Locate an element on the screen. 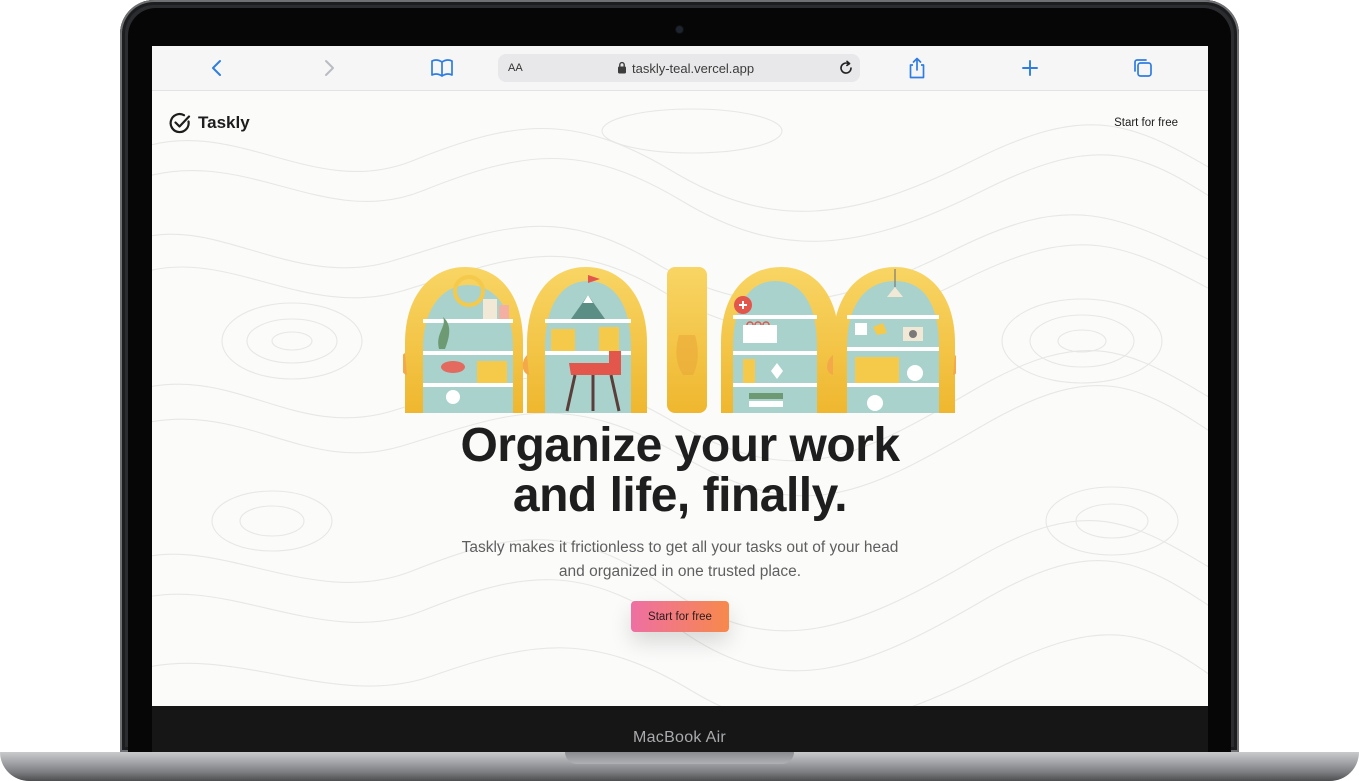 The width and height of the screenshot is (1359, 781). nav-start-for-free-link: Start for free is located at coordinates (1146, 123).